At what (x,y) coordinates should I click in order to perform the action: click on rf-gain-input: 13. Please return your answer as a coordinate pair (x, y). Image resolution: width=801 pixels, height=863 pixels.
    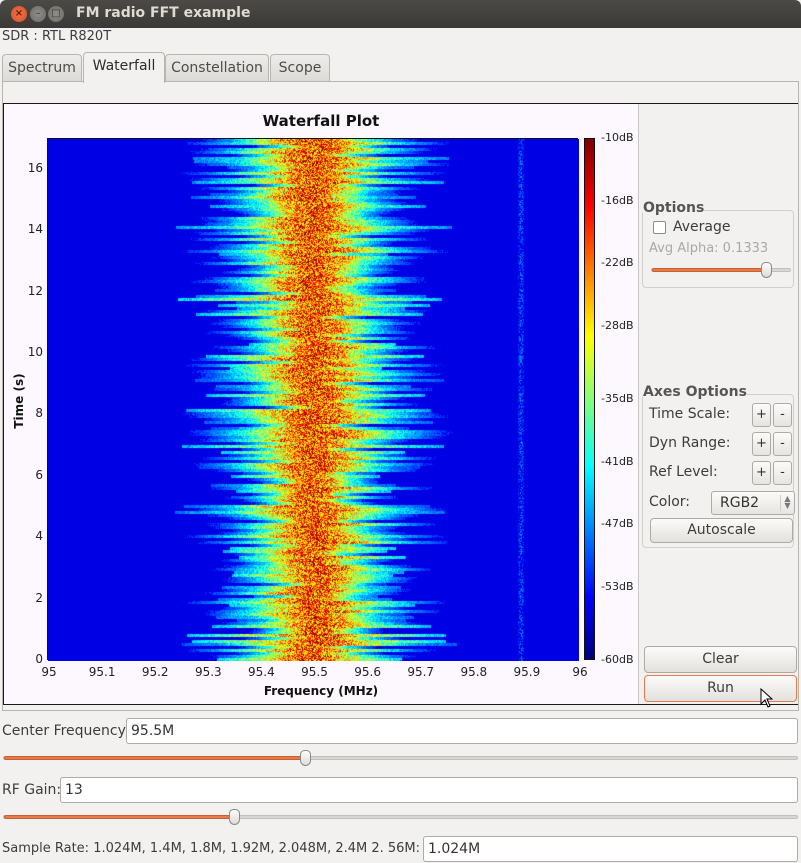
    Looking at the image, I should click on (429, 790).